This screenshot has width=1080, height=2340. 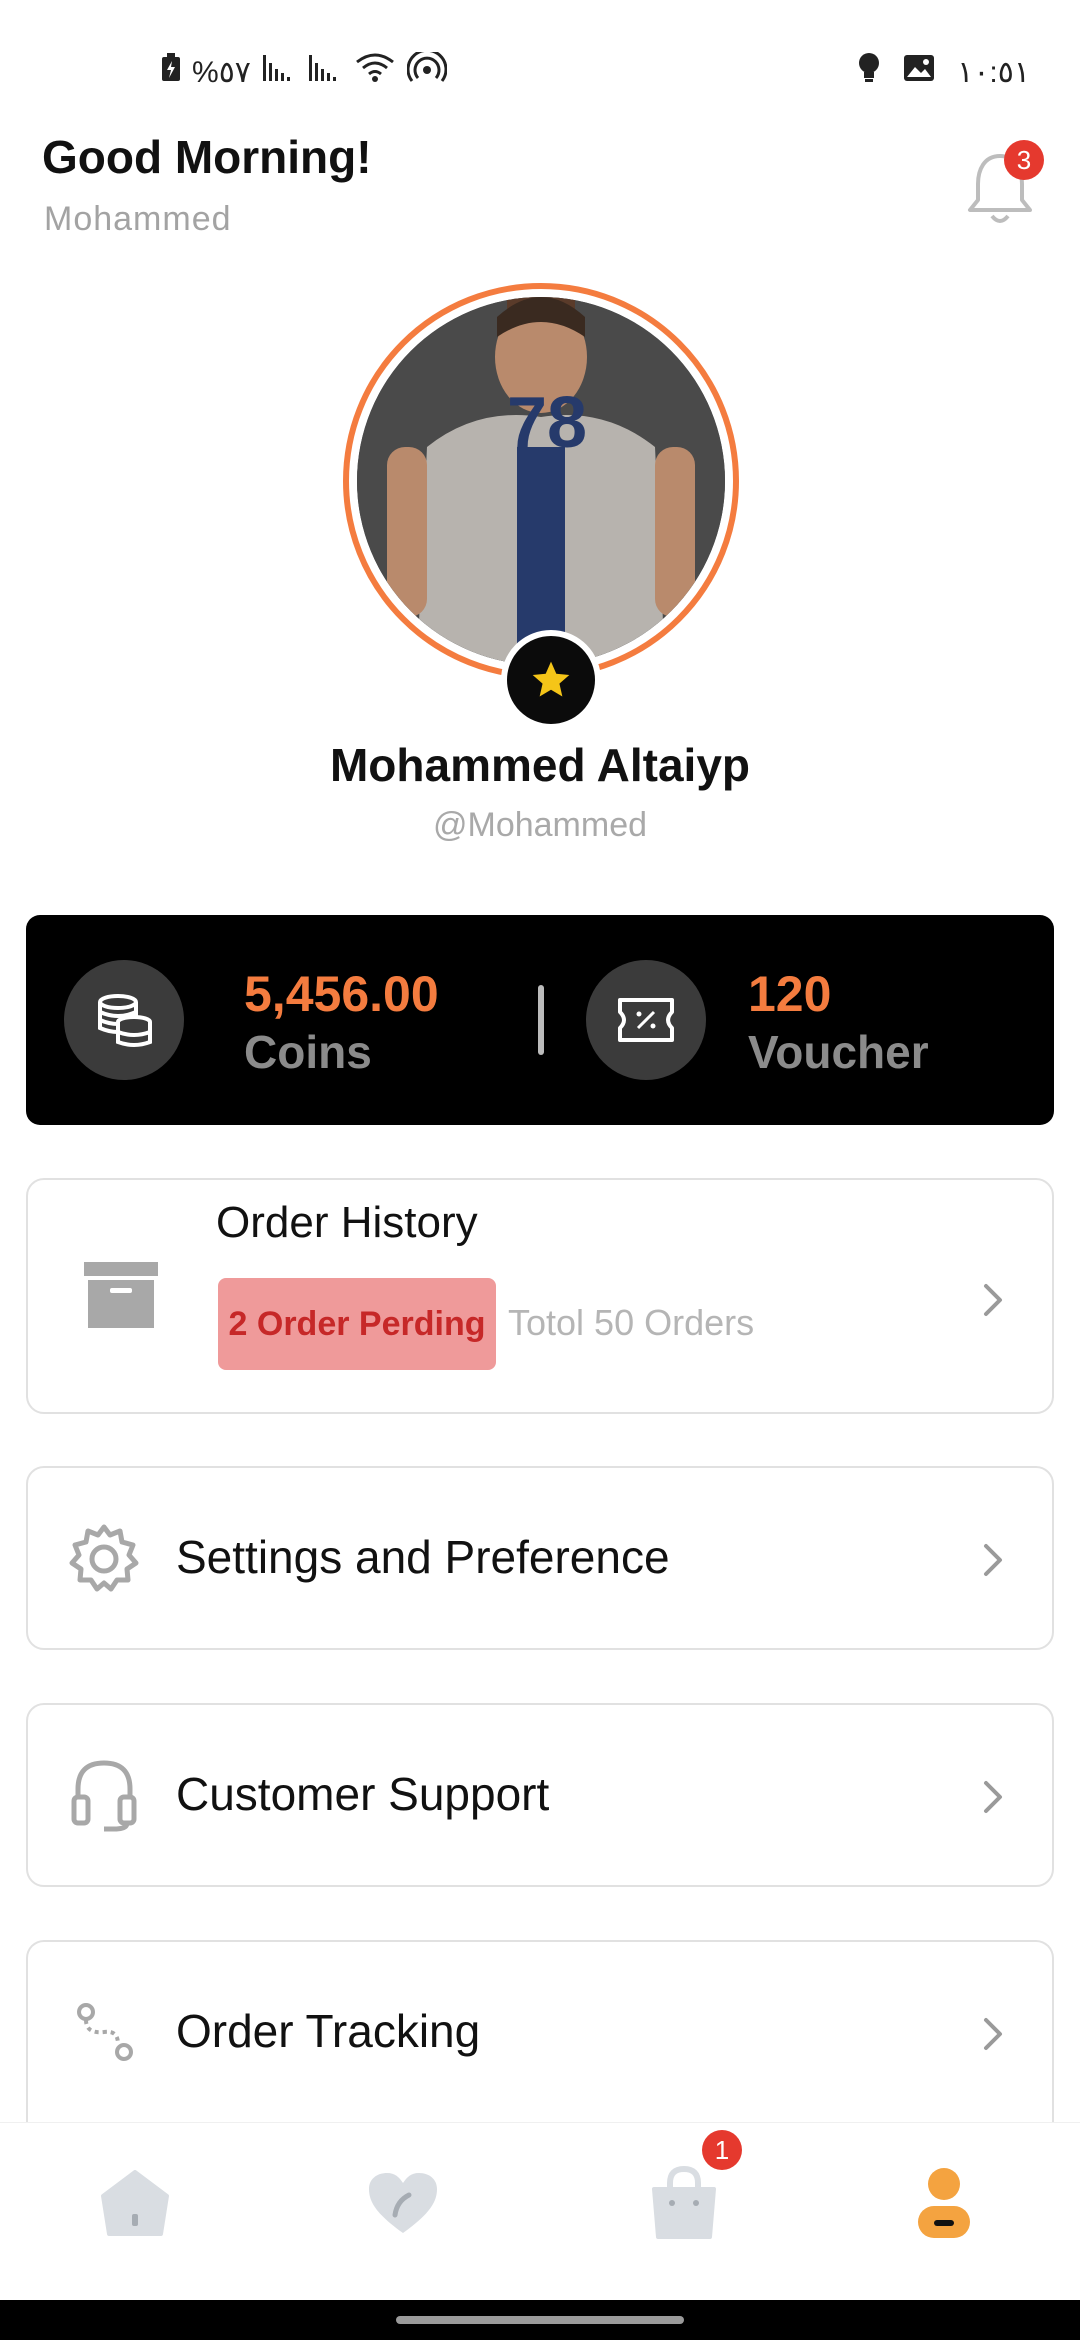 What do you see at coordinates (993, 72) in the screenshot?
I see `status-time: ١٠:٥١` at bounding box center [993, 72].